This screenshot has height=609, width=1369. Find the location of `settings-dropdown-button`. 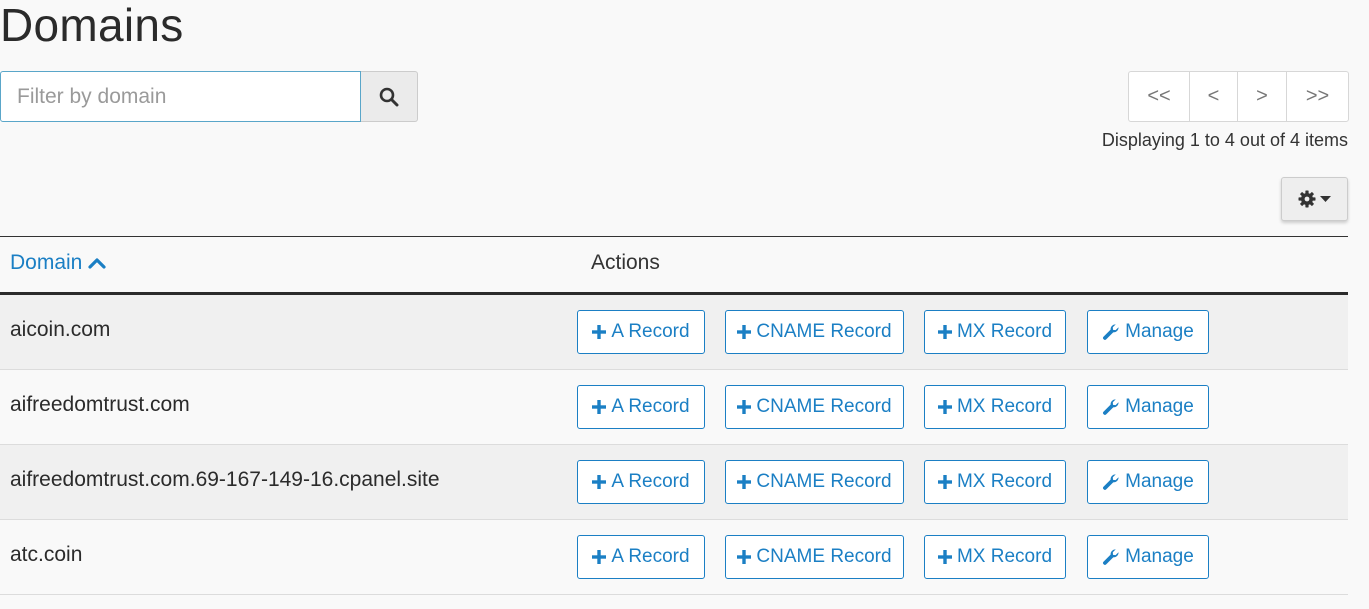

settings-dropdown-button is located at coordinates (1314, 199).